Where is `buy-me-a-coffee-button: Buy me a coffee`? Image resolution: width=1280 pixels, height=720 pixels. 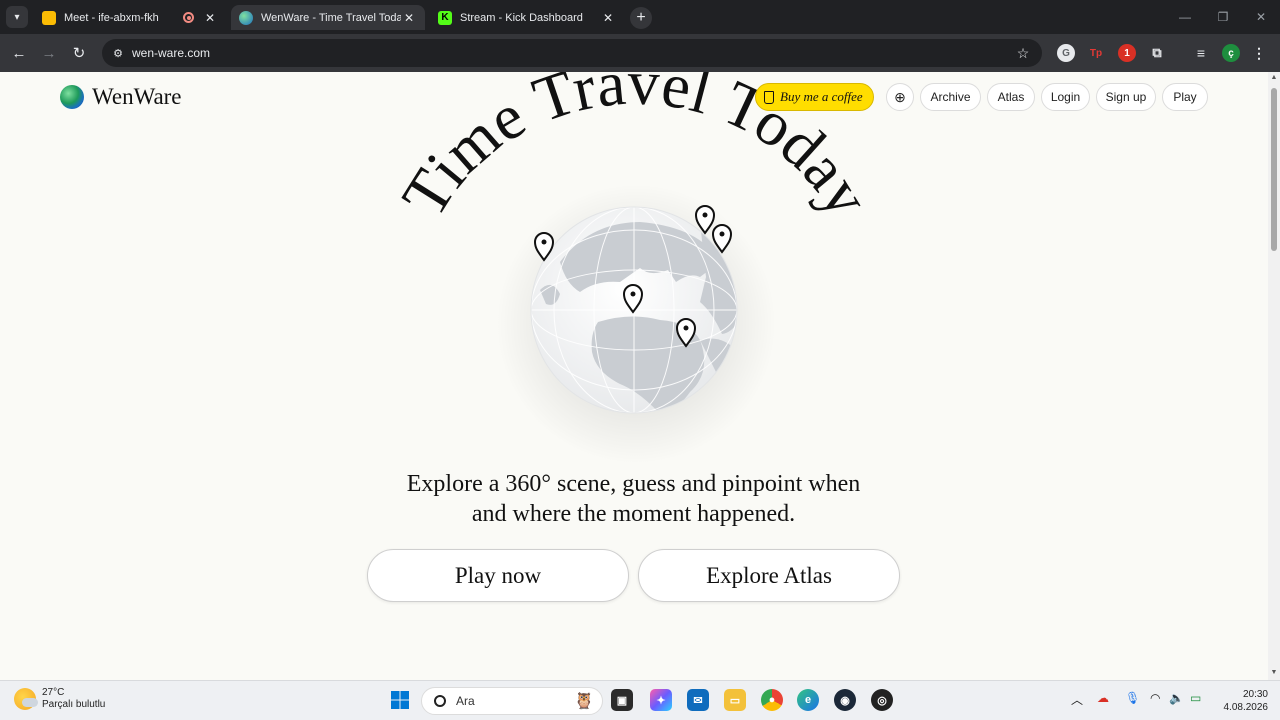 buy-me-a-coffee-button: Buy me a coffee is located at coordinates (814, 97).